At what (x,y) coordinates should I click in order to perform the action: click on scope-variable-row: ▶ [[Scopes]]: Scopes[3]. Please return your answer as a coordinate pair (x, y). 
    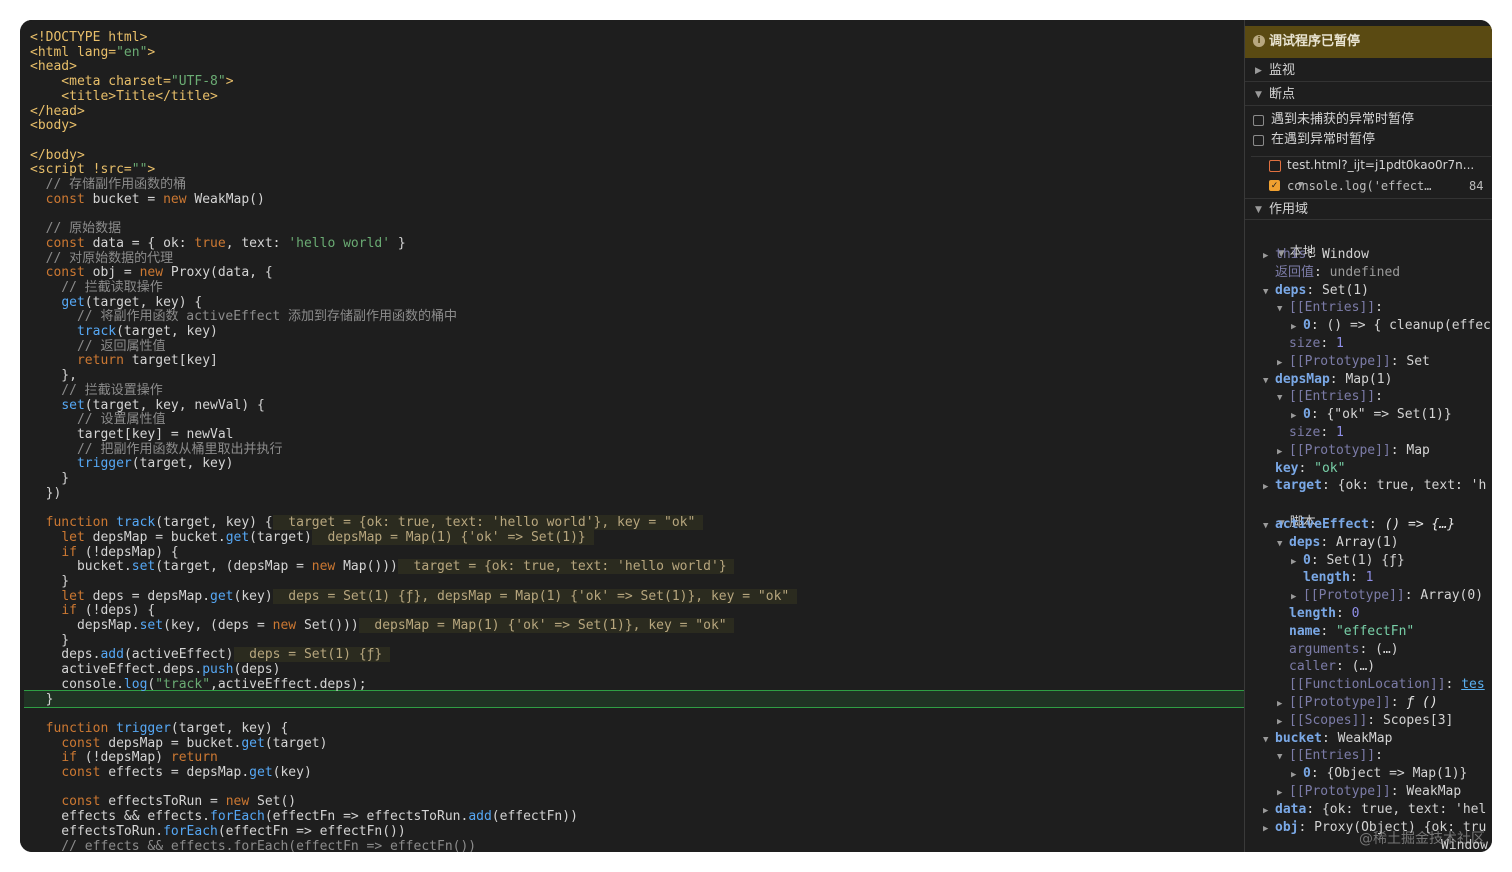
    Looking at the image, I should click on (1365, 721).